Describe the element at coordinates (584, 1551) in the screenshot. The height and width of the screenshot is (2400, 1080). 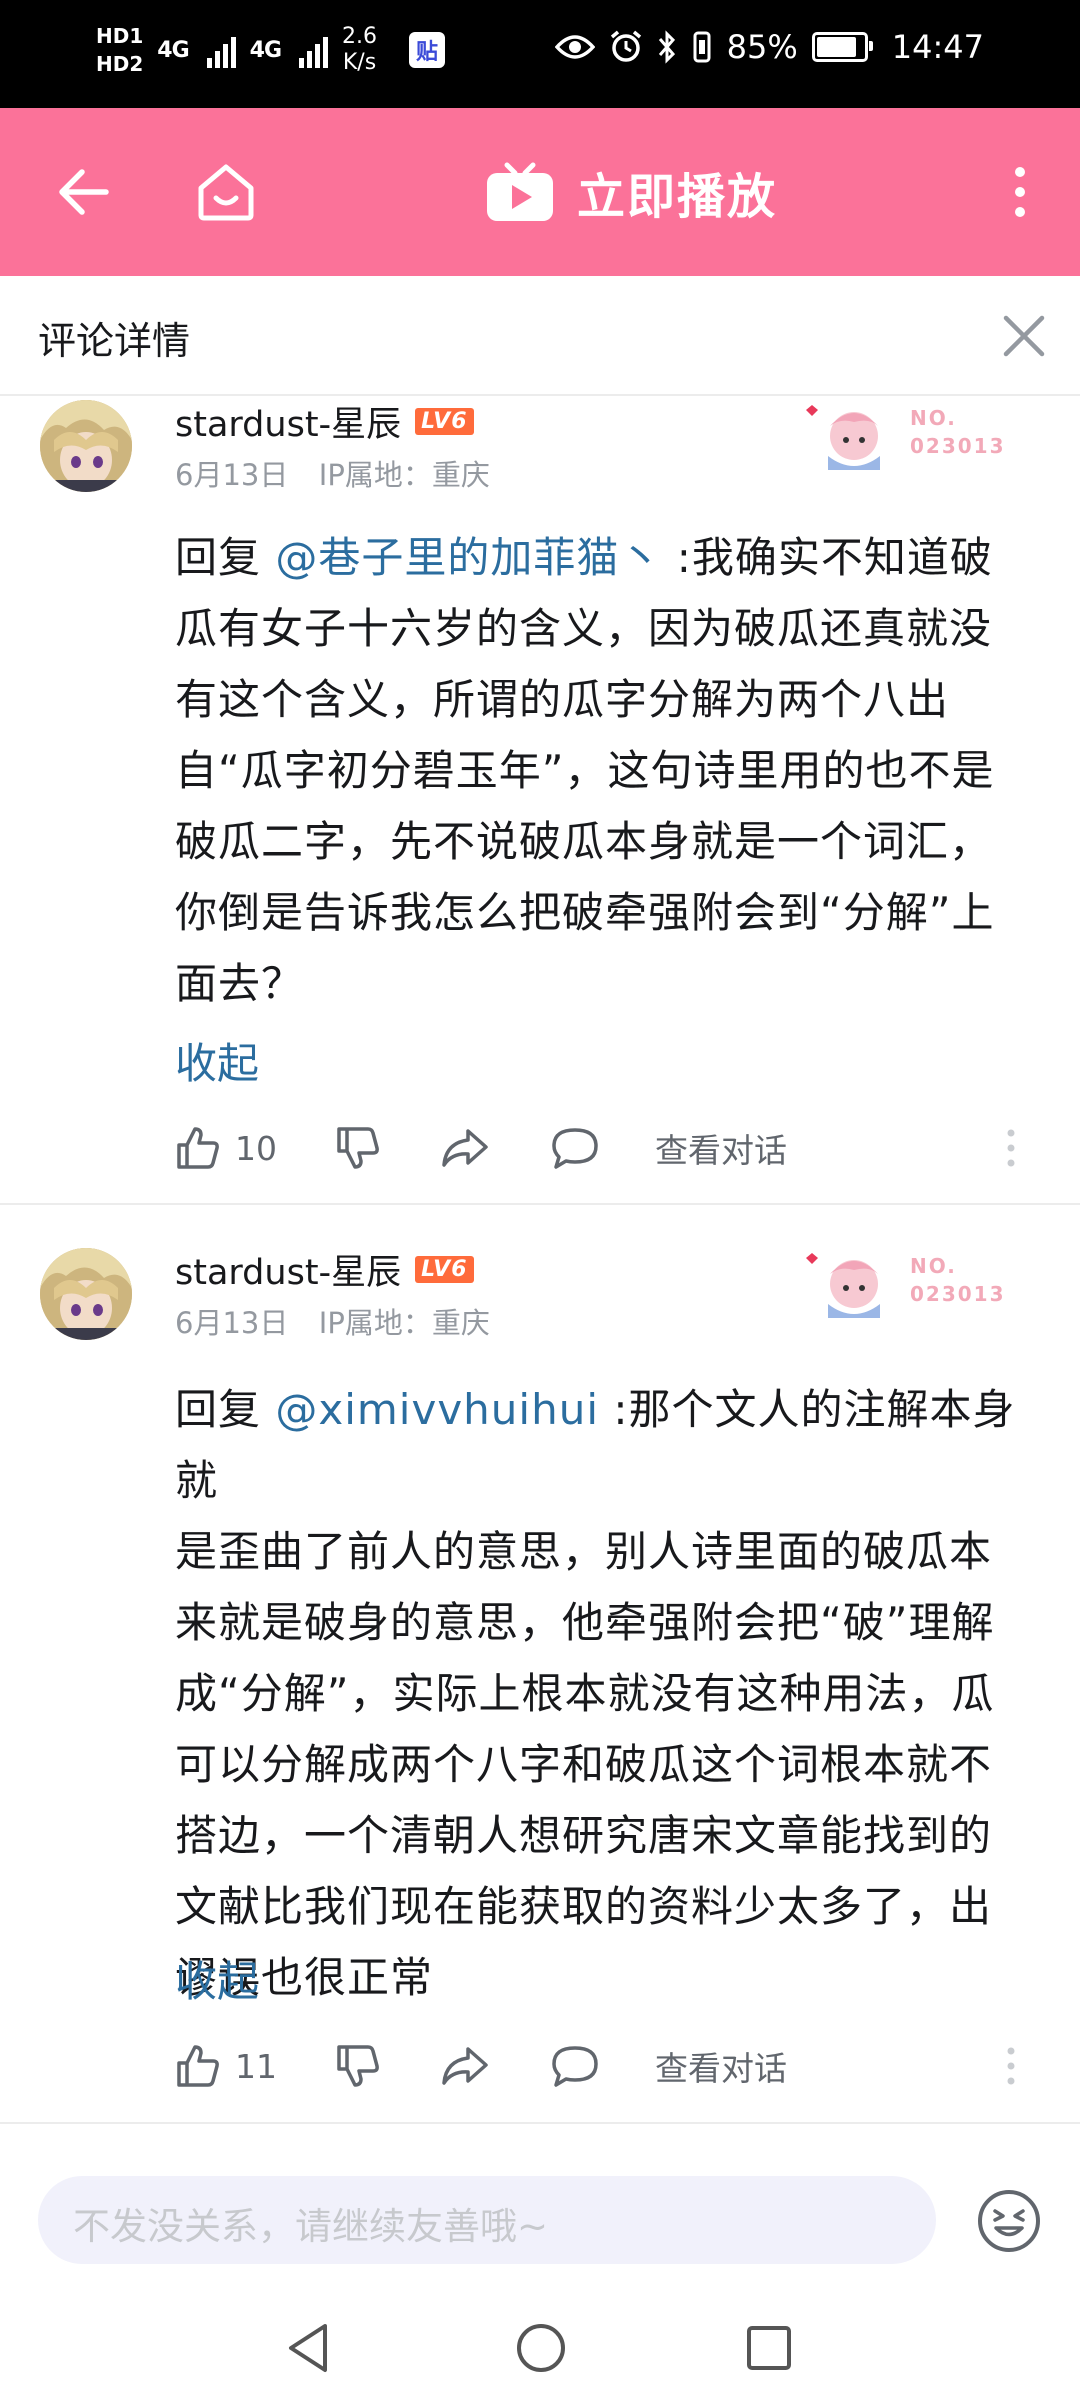
I see `text-line: 是歪曲了前人的意思，别人诗里面的破瓜本` at that location.